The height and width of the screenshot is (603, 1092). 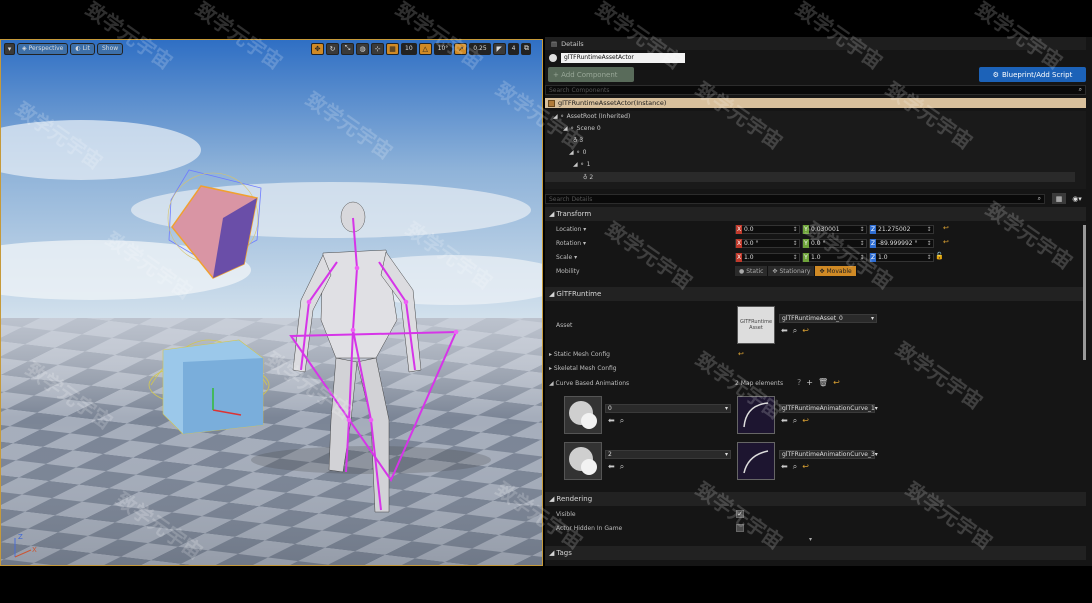 What do you see at coordinates (815, 43) in the screenshot?
I see `details-tab: ▤ Details` at bounding box center [815, 43].